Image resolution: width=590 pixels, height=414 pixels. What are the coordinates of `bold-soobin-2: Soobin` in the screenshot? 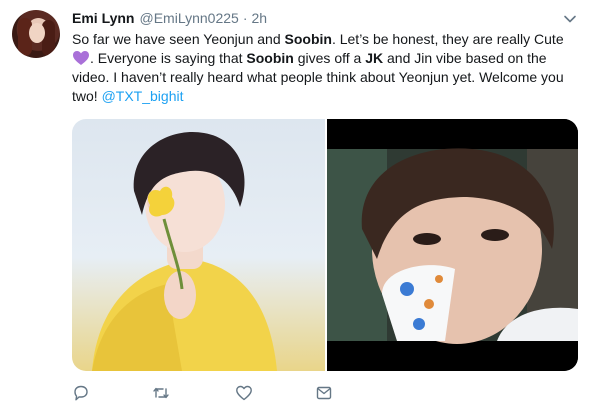 It's located at (270, 58).